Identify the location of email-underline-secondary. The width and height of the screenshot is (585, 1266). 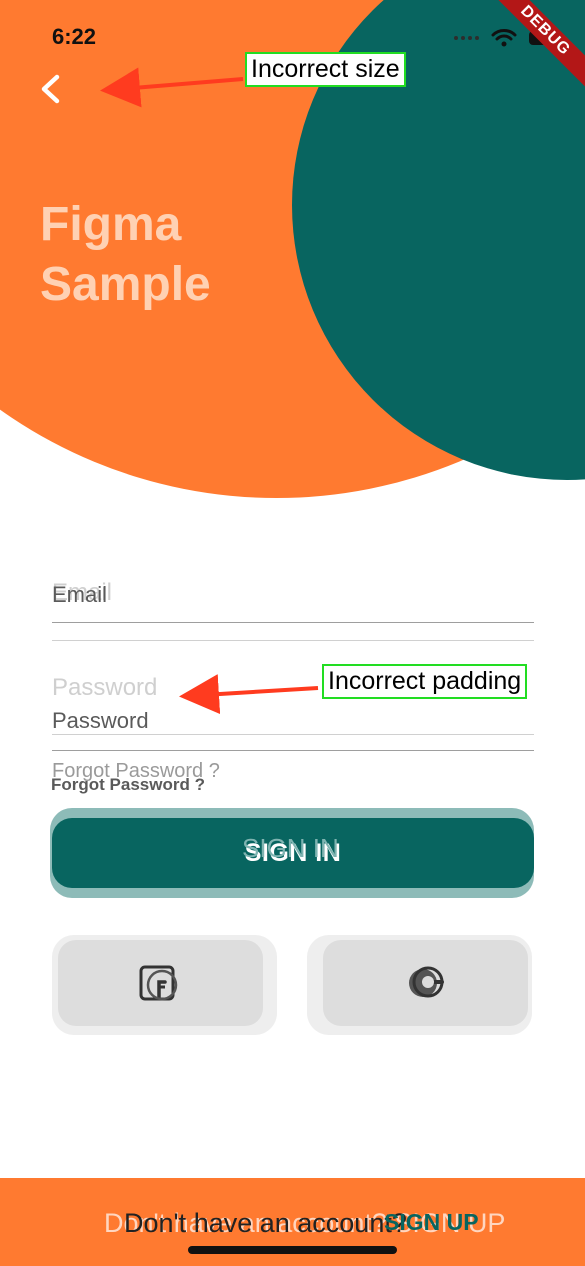
(293, 640).